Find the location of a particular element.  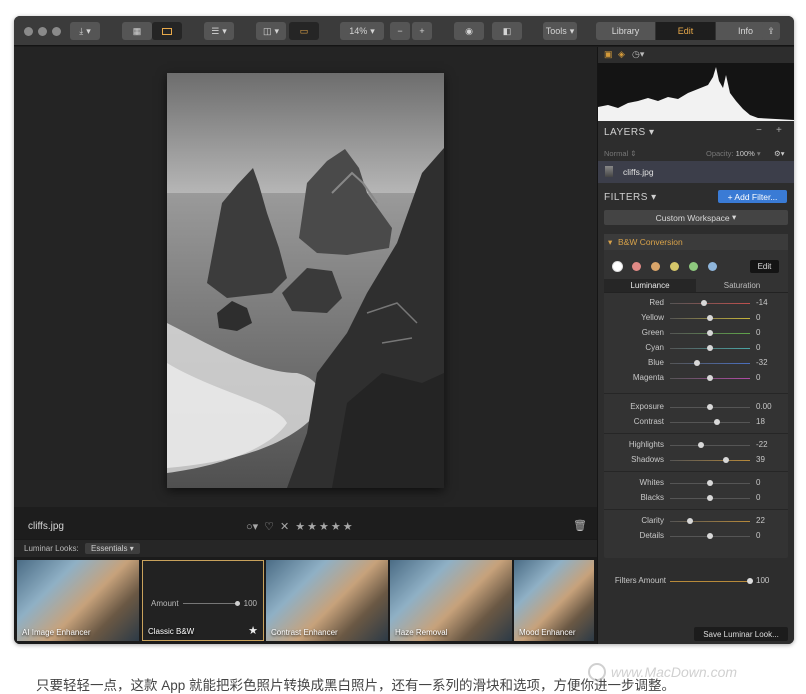

heart-icon: ♡ is located at coordinates (269, 526).